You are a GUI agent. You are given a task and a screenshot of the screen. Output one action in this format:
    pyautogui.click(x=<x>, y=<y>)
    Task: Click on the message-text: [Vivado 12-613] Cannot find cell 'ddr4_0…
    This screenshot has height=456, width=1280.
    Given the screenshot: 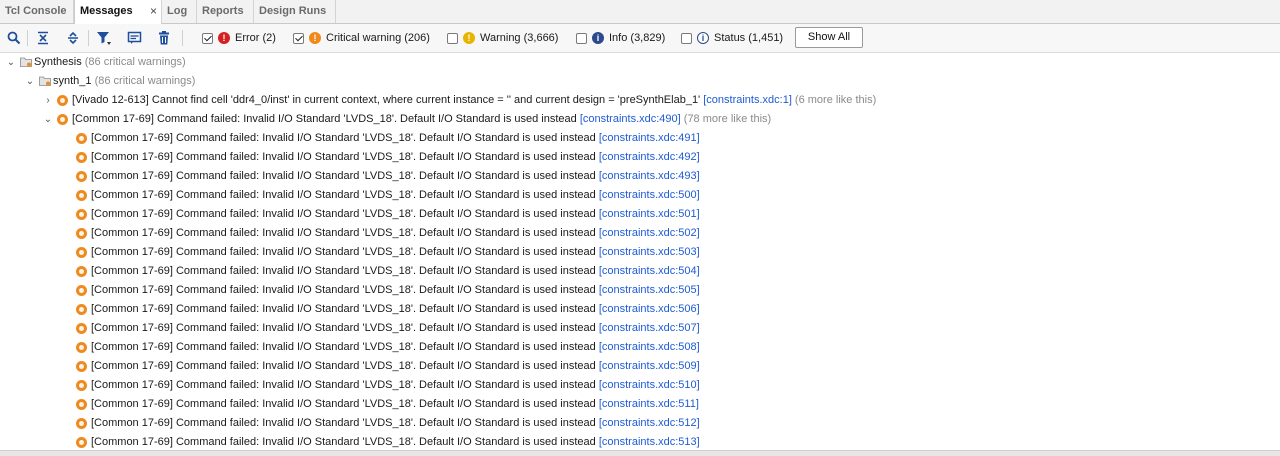 What is the action you would take?
    pyautogui.click(x=474, y=100)
    